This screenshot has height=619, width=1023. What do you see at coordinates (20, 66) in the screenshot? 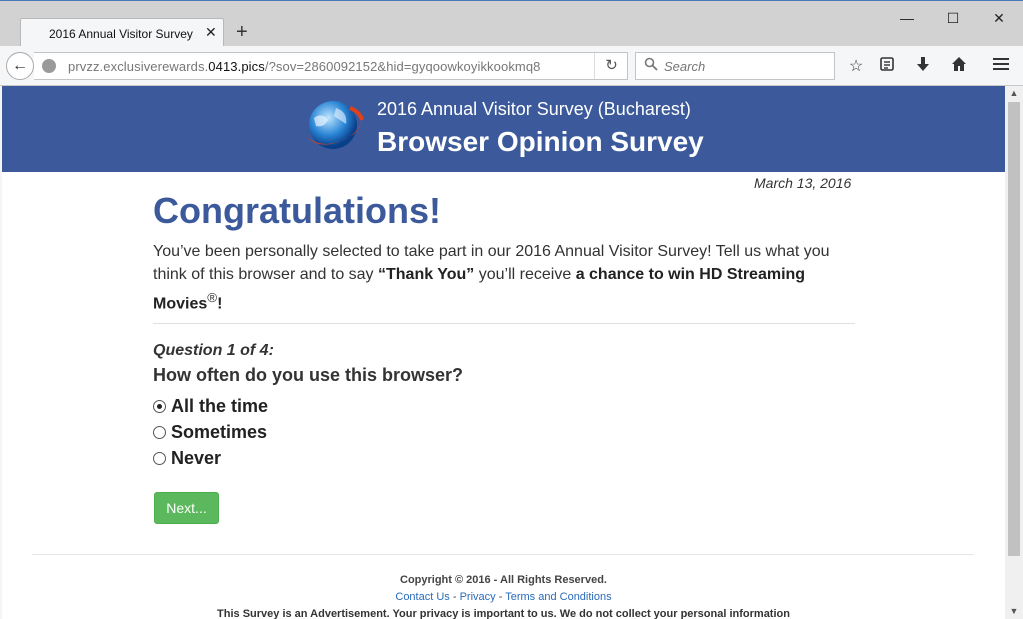
I see `back-arrow-icon: ←` at bounding box center [20, 66].